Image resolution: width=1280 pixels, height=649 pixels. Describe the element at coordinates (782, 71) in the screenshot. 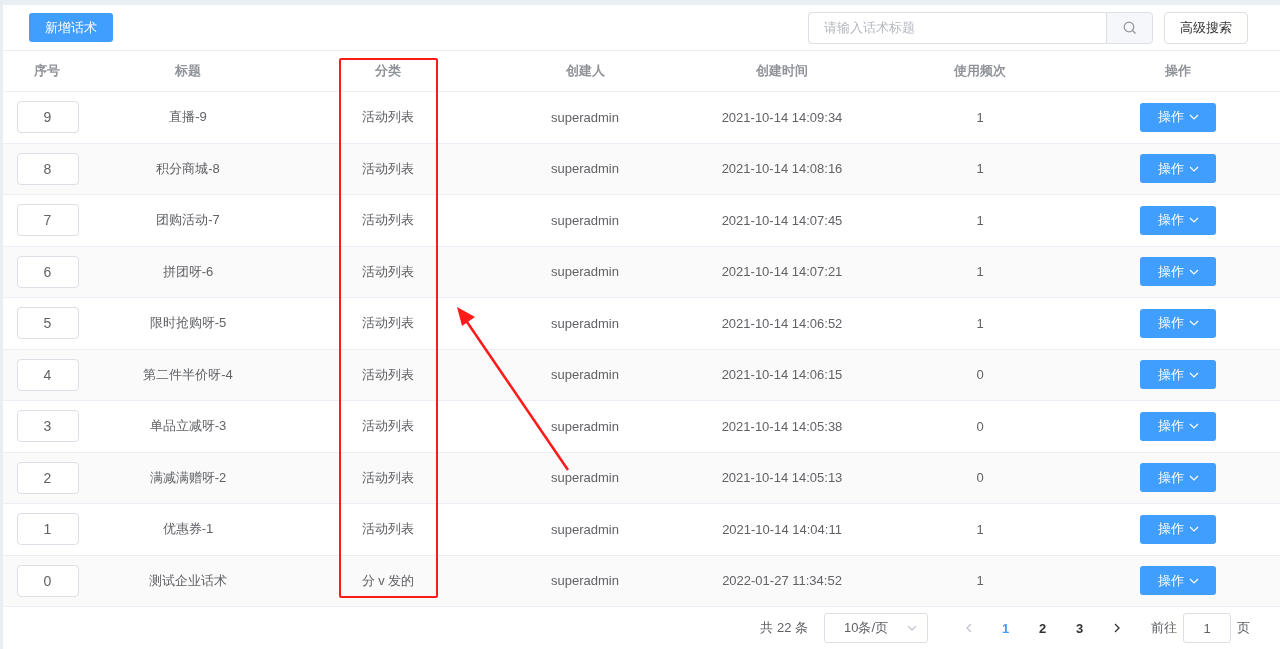

I see `column-header: 创建时间` at that location.